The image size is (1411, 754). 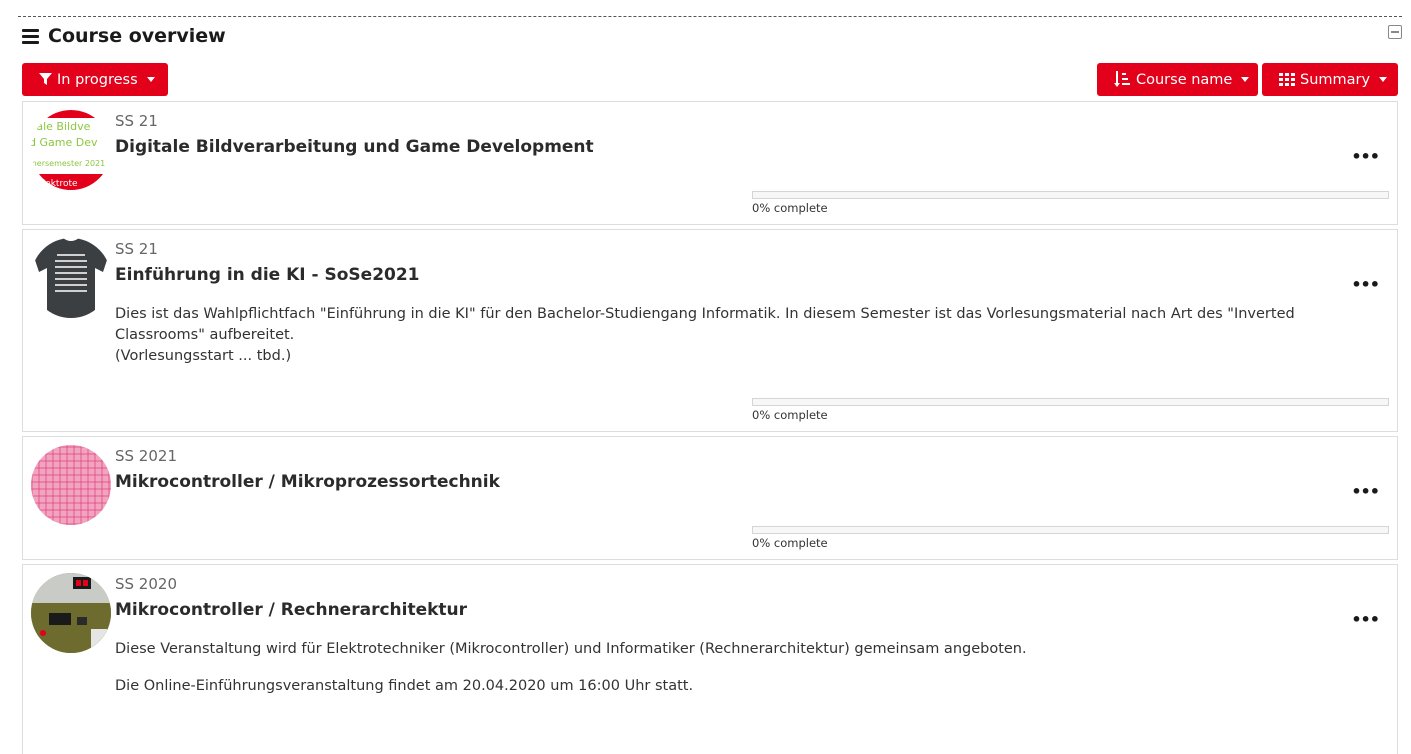 I want to click on course-name-link: Einführung in die KI - SoSe2021, so click(x=267, y=275).